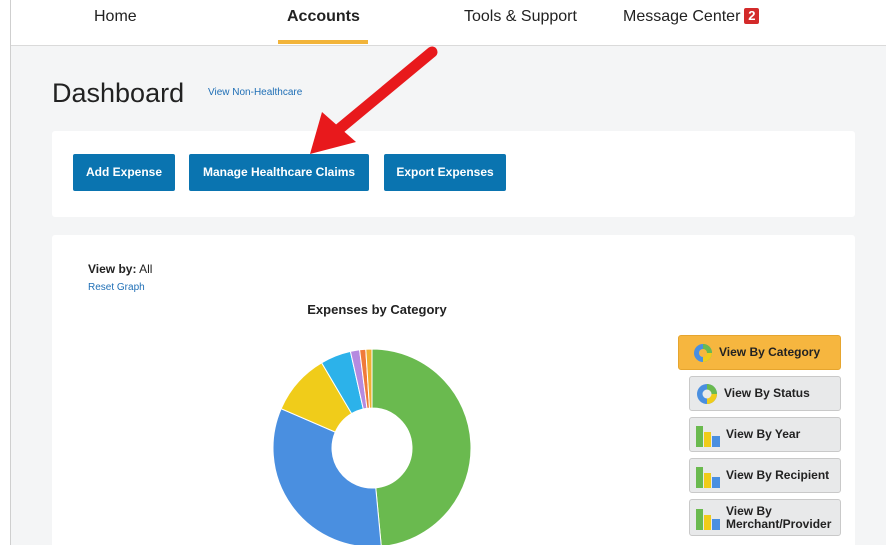 The height and width of the screenshot is (545, 886). Describe the element at coordinates (752, 16) in the screenshot. I see `message-count-badge: 2` at that location.